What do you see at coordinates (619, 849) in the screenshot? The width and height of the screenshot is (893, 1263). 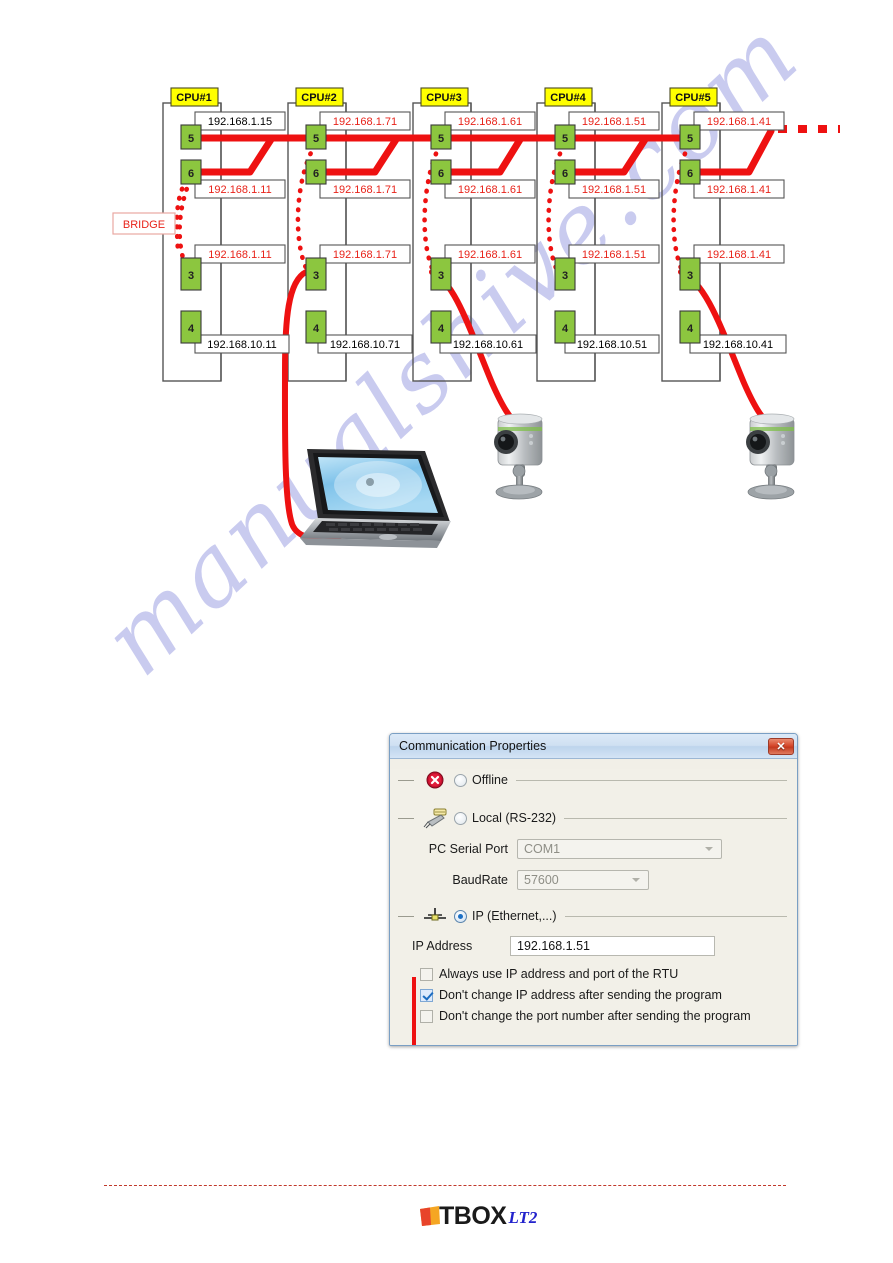 I see `pc-serial-port-select: COM1` at bounding box center [619, 849].